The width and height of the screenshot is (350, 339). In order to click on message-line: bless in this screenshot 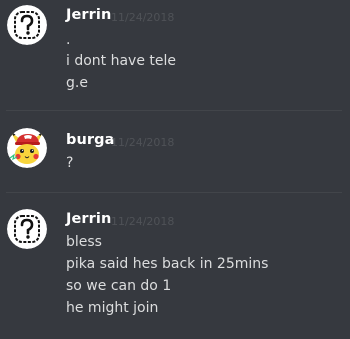, I will do `click(84, 242)`.